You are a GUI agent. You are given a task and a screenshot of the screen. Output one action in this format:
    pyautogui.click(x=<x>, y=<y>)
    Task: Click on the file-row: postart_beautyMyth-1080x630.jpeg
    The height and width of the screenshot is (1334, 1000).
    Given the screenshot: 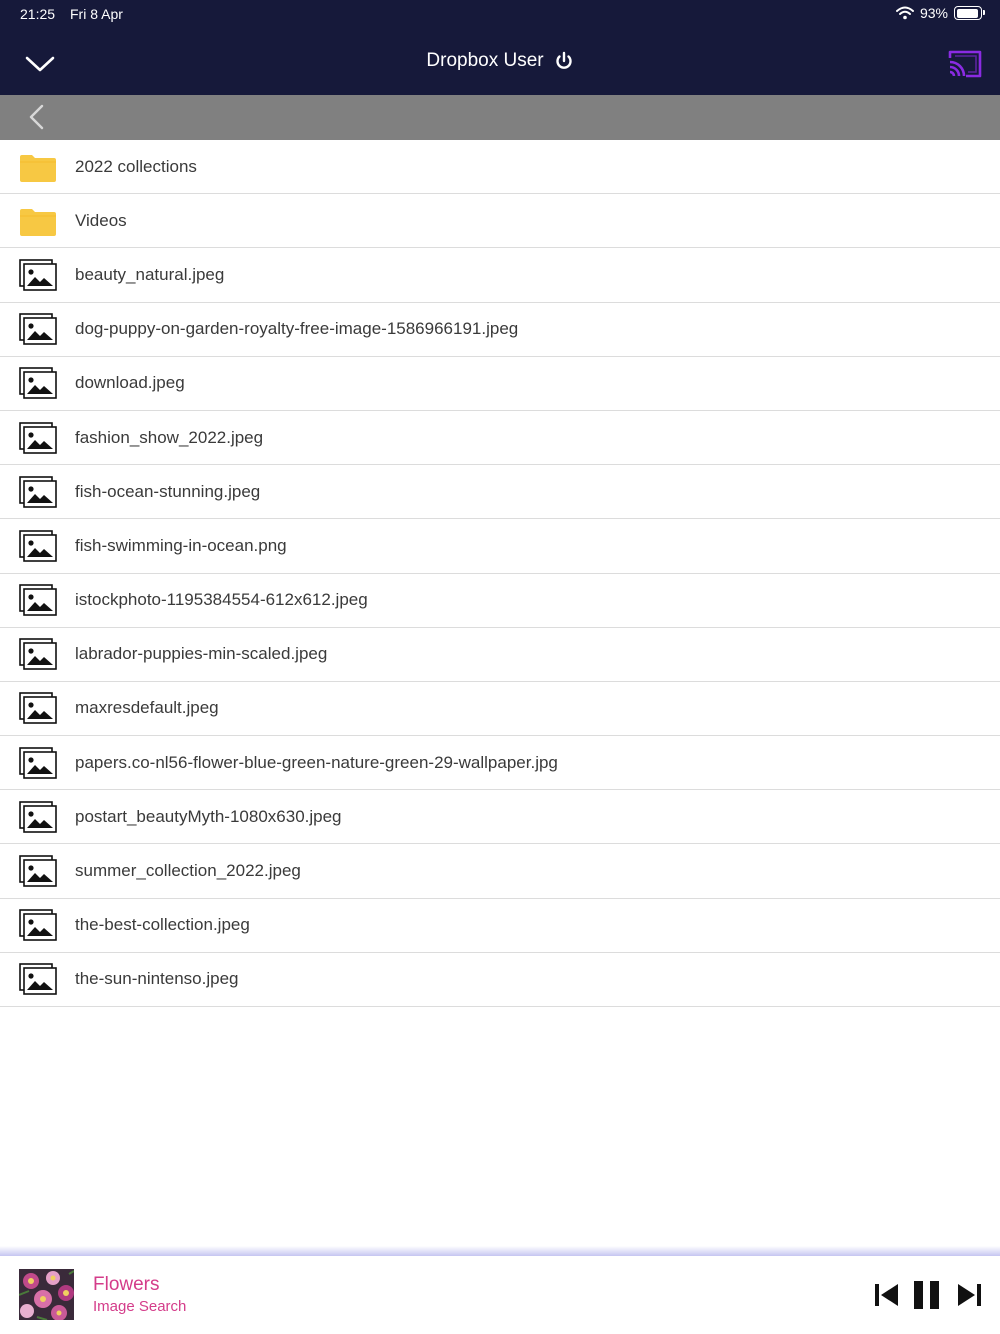 What is the action you would take?
    pyautogui.click(x=500, y=817)
    